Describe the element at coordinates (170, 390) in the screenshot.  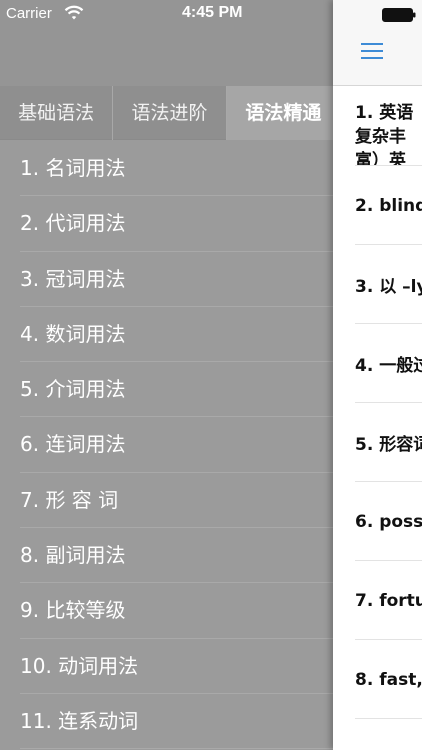
I see `menu-item: 5. 介词用法` at that location.